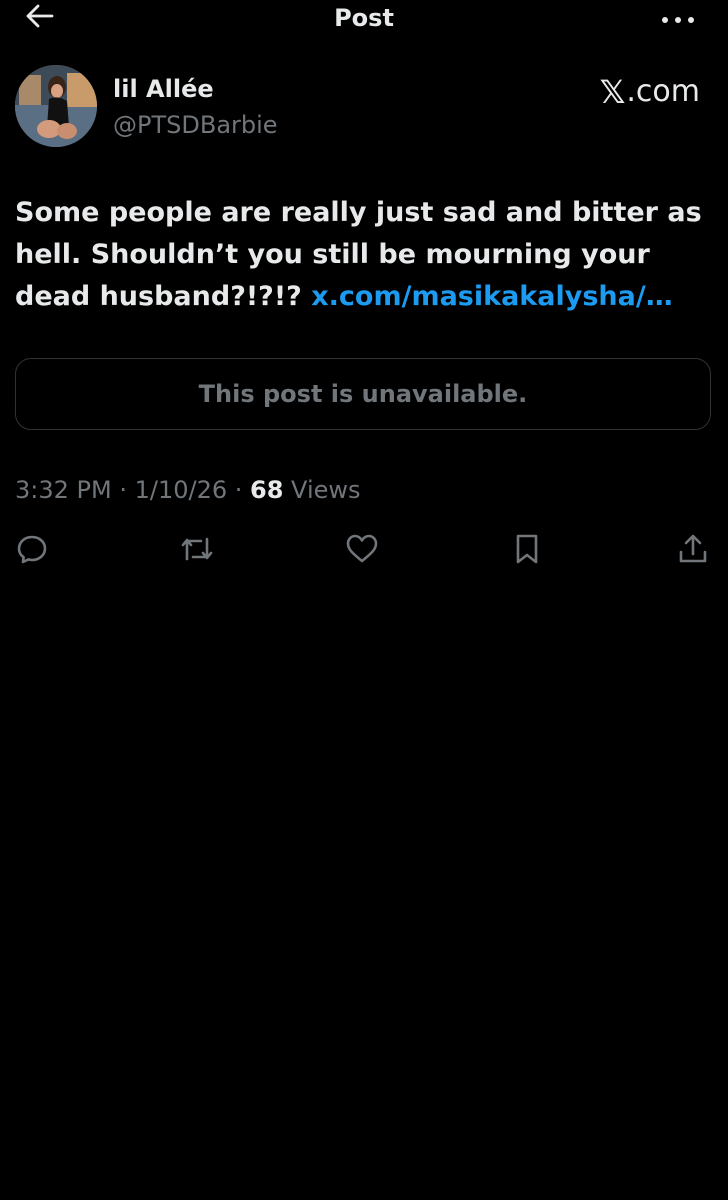 This screenshot has height=1200, width=728. I want to click on post-time: 3:32 PM, so click(63, 490).